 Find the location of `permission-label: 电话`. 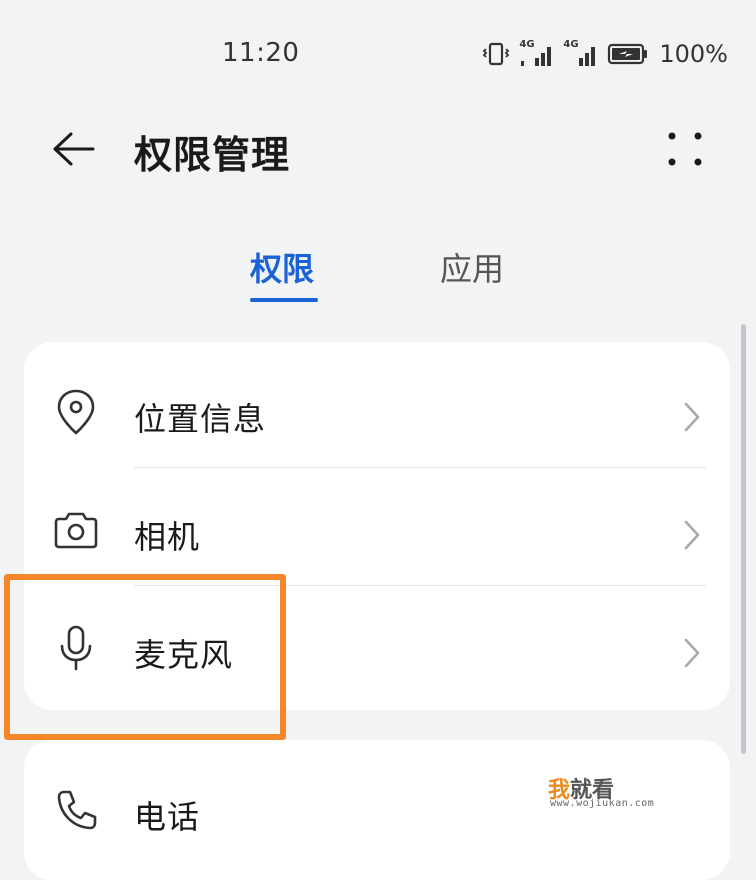

permission-label: 电话 is located at coordinates (167, 817).